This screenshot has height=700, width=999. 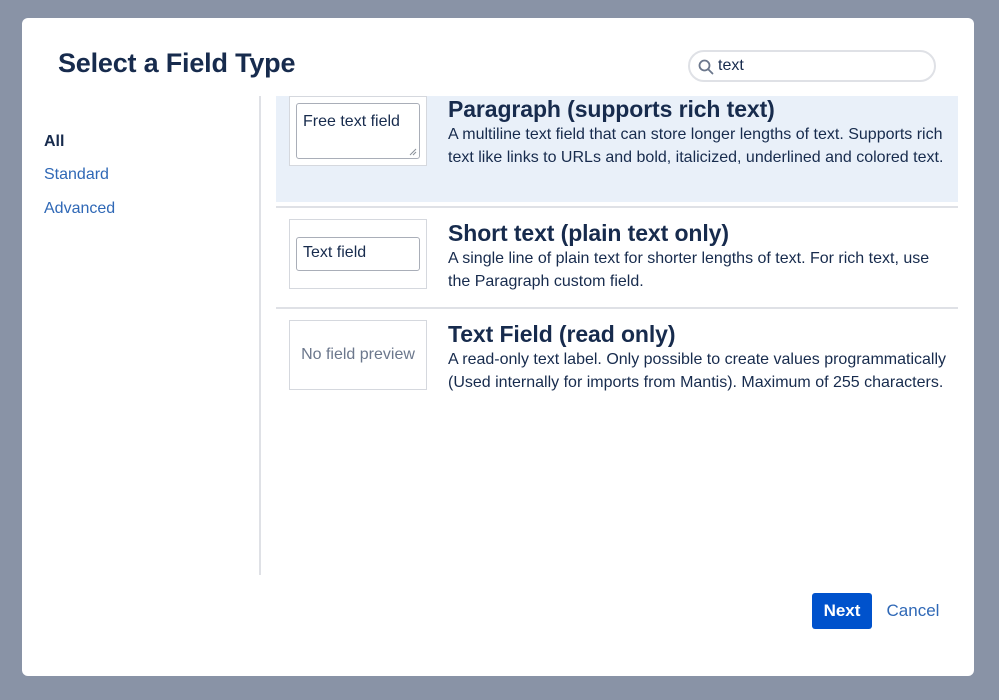 I want to click on field-type-title: Short text (plain text only), so click(x=588, y=233).